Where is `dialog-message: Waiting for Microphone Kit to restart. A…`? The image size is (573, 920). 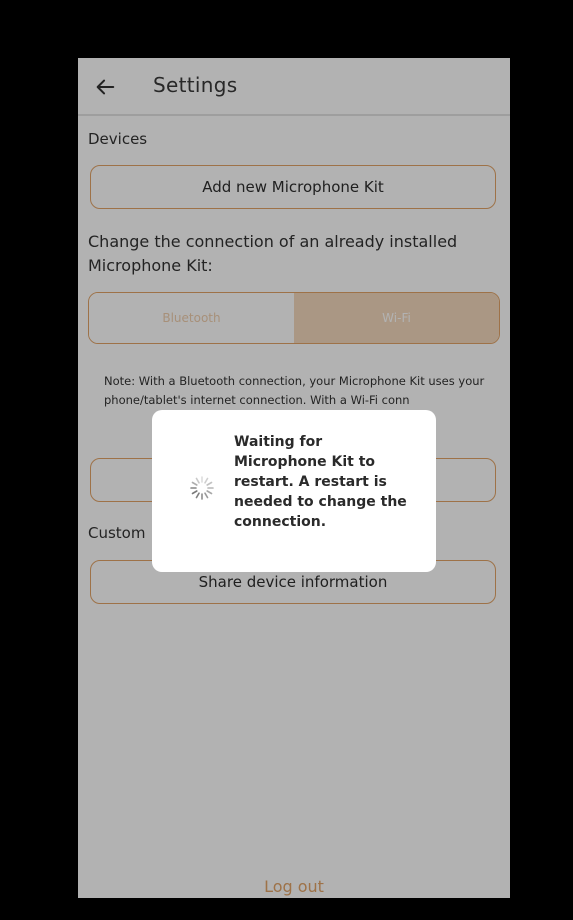
dialog-message: Waiting for Microphone Kit to restart. A… is located at coordinates (320, 482).